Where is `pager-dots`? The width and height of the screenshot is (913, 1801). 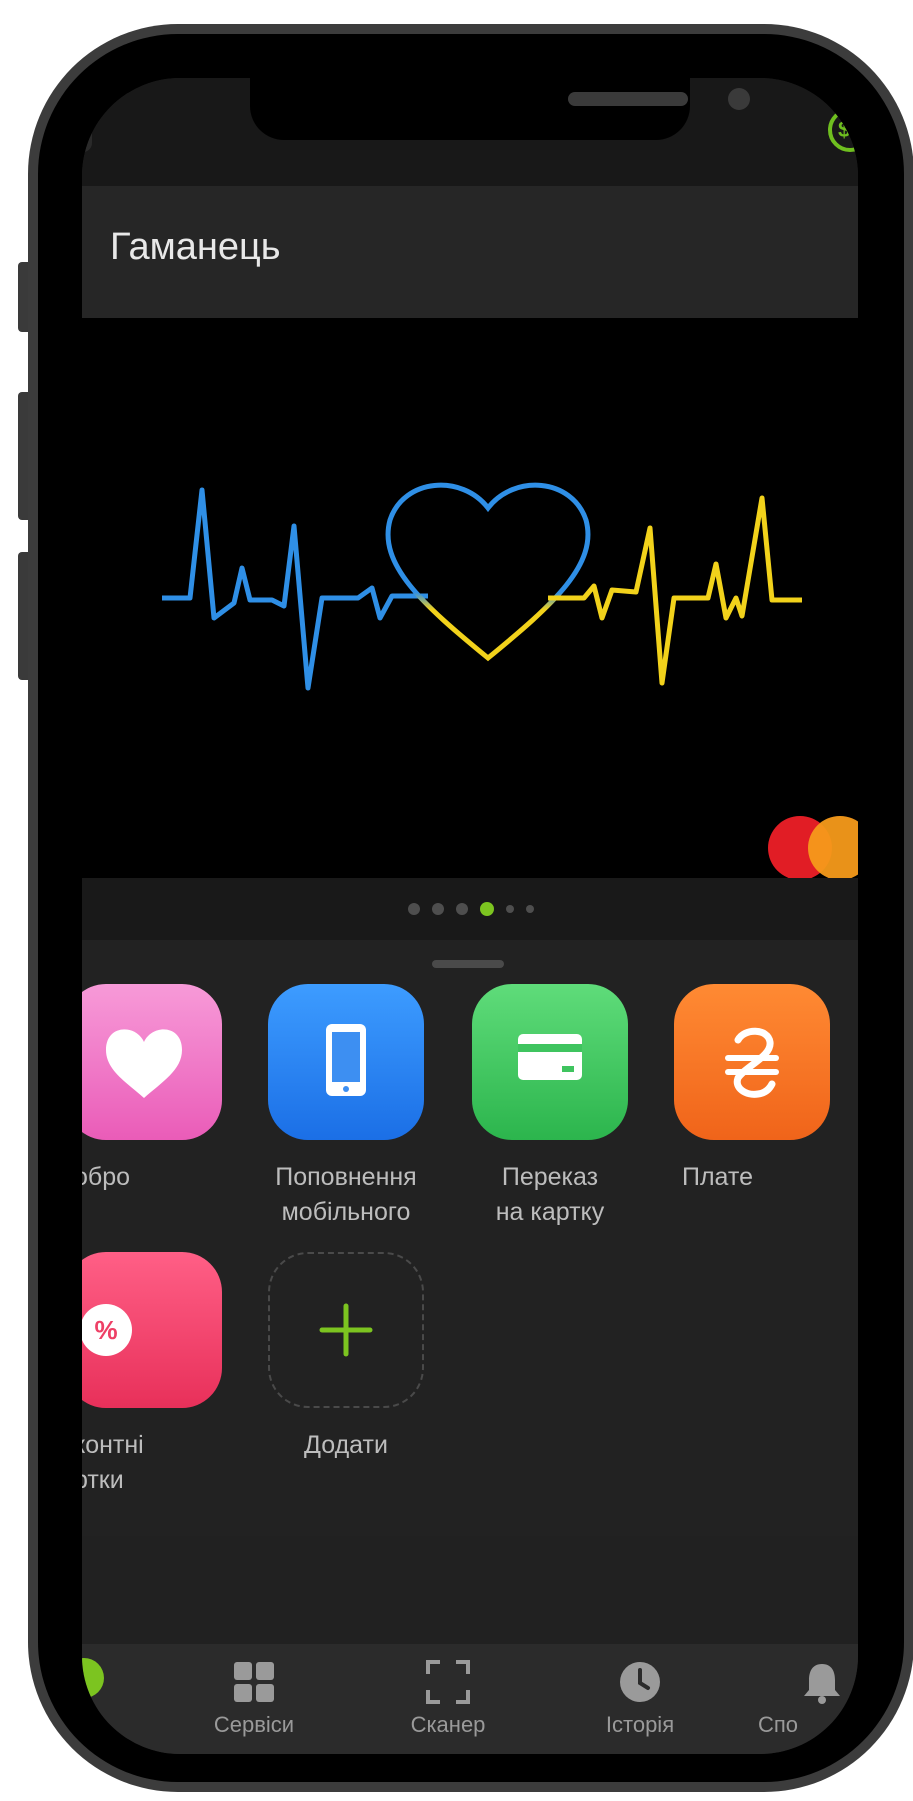
pager-dots is located at coordinates (471, 909).